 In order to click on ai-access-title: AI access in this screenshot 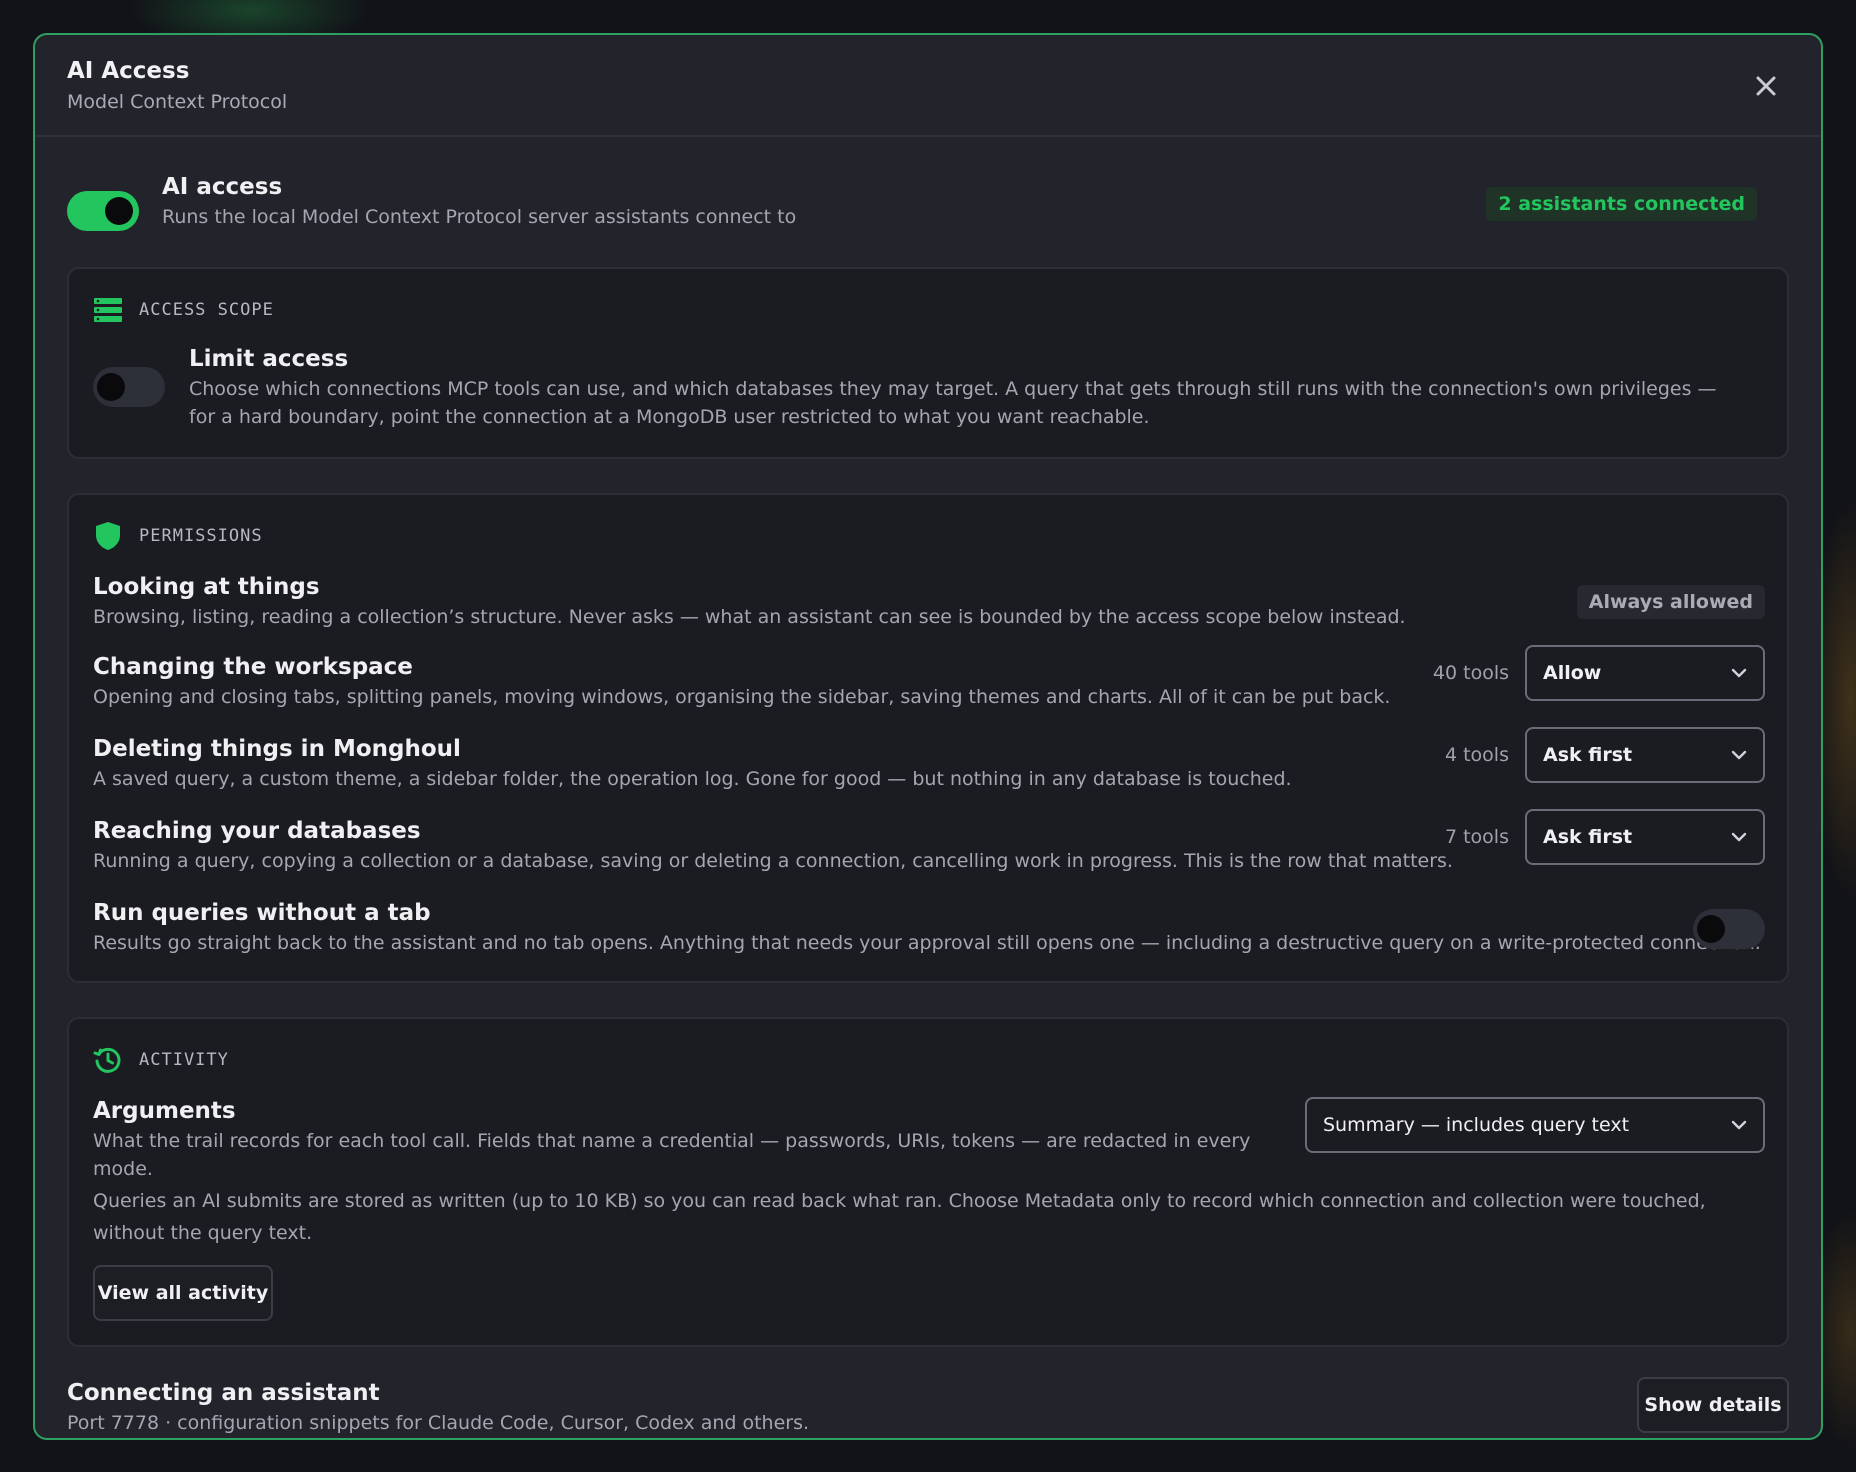, I will do `click(222, 187)`.